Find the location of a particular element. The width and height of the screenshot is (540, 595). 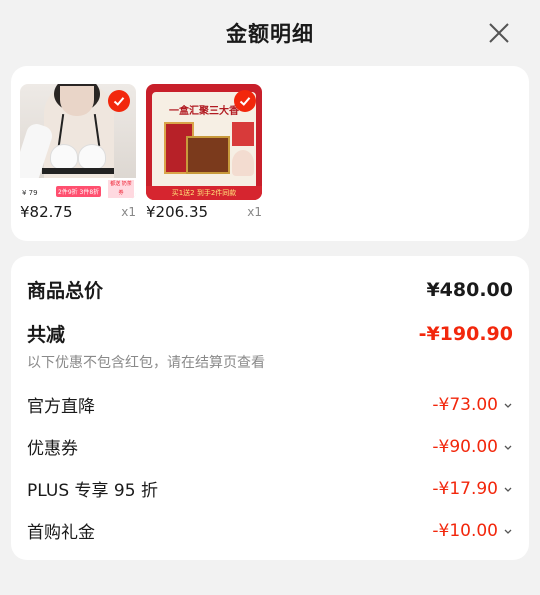

close-icon is located at coordinates (499, 33).